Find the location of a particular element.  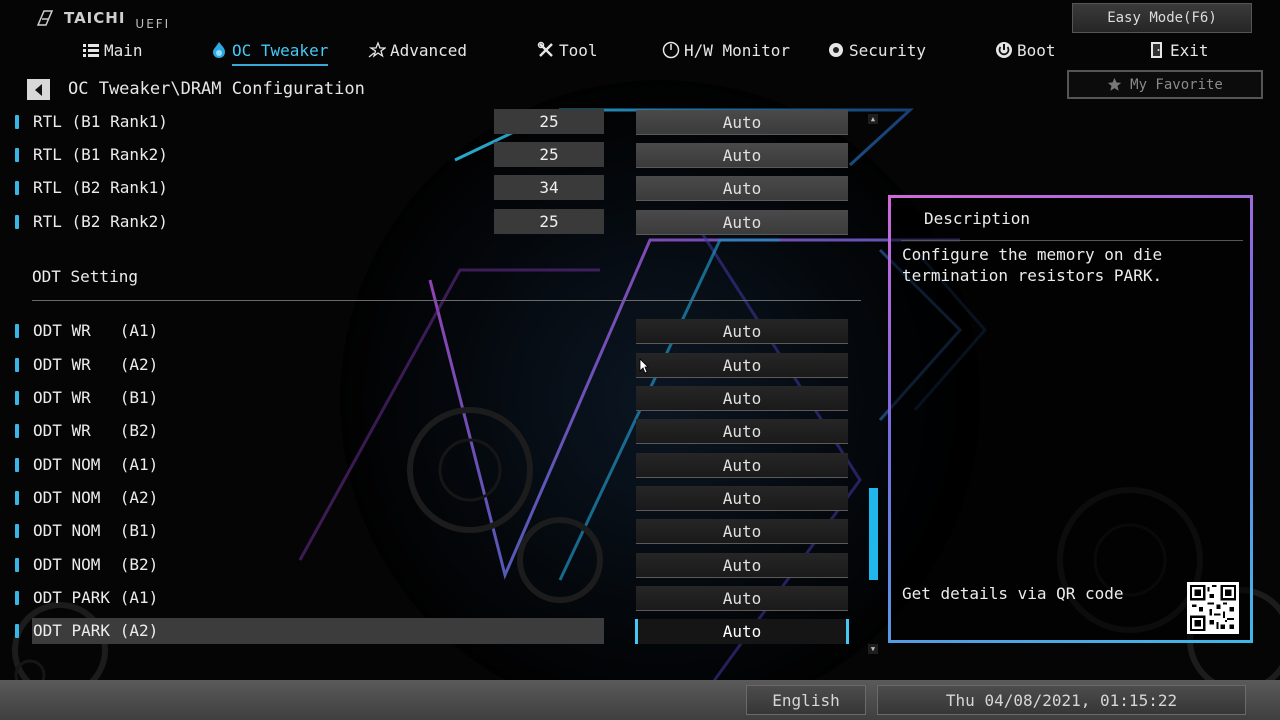

setting-row-odt-nom-b2: ODT NOM (B2) Auto is located at coordinates (440, 565).